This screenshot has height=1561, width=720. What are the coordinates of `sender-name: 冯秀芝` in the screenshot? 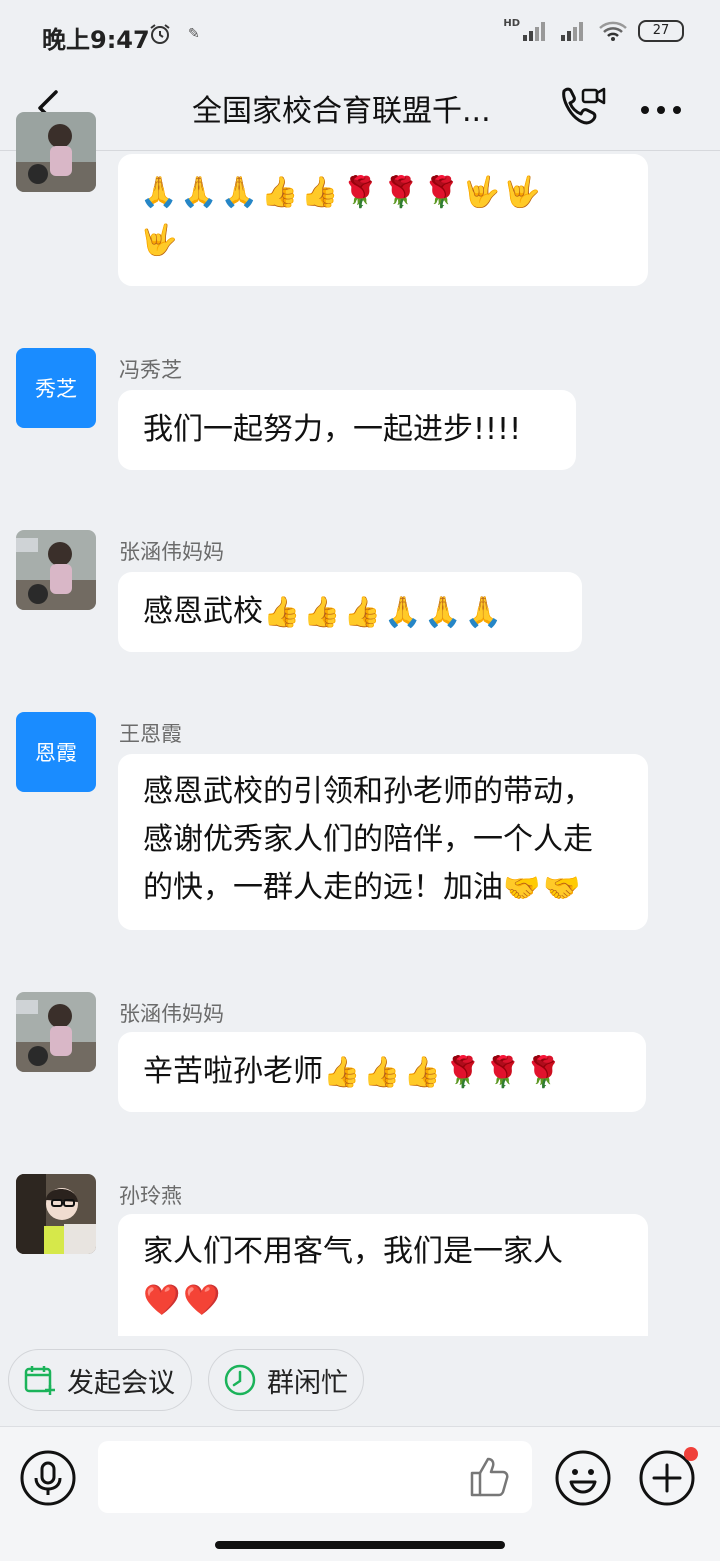 It's located at (150, 370).